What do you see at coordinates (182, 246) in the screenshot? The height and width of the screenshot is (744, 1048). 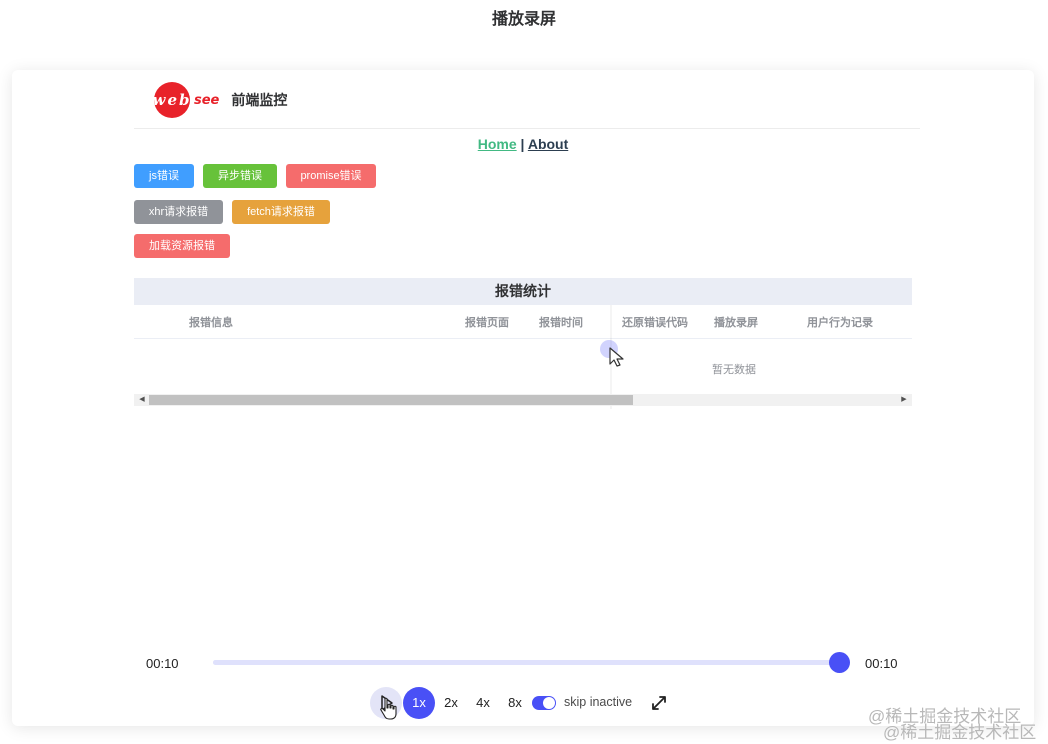 I see `resource-error-button: 加载资源报错` at bounding box center [182, 246].